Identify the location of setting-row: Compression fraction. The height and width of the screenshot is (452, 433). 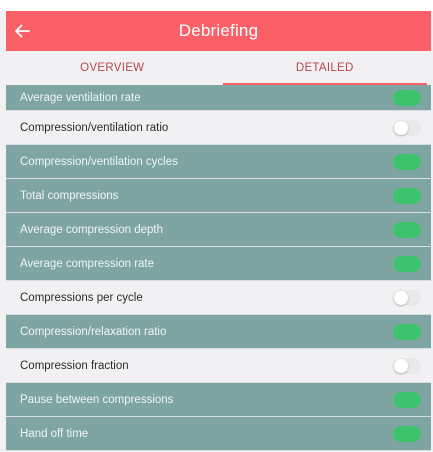
(218, 366).